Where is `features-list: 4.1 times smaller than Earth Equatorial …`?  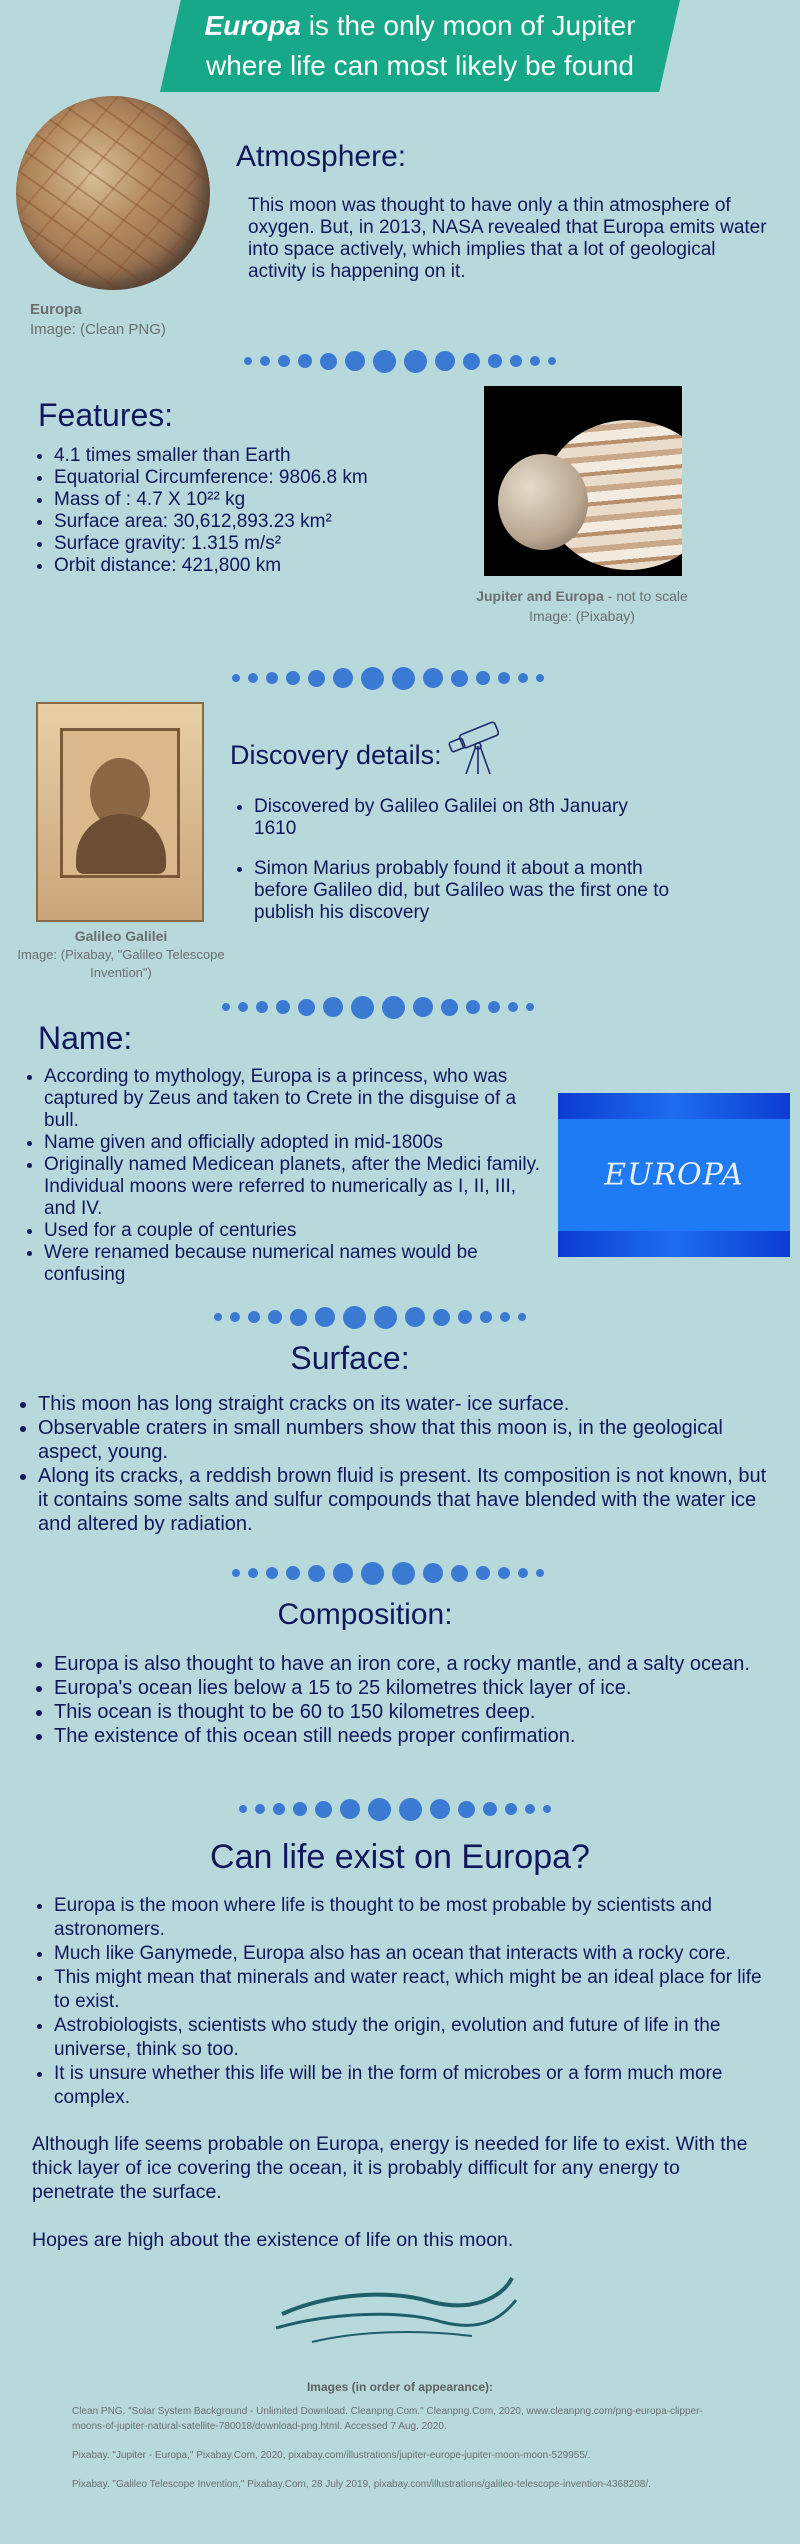 features-list: 4.1 times smaller than Earth Equatorial … is located at coordinates (242, 511).